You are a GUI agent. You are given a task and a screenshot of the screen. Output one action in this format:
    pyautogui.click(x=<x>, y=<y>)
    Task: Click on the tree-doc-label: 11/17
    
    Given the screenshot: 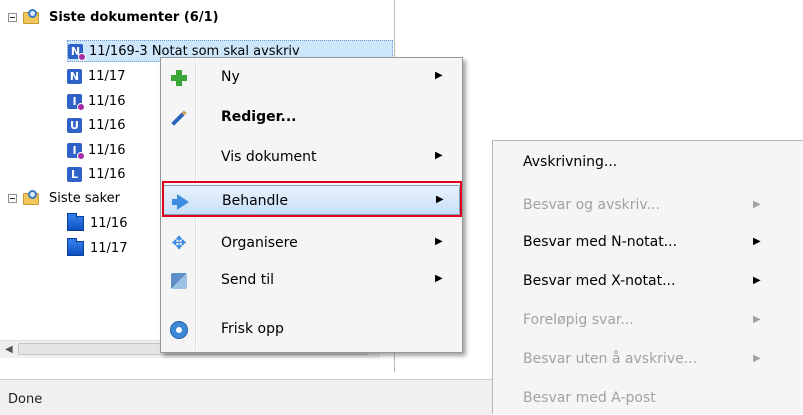 What is the action you would take?
    pyautogui.click(x=107, y=76)
    